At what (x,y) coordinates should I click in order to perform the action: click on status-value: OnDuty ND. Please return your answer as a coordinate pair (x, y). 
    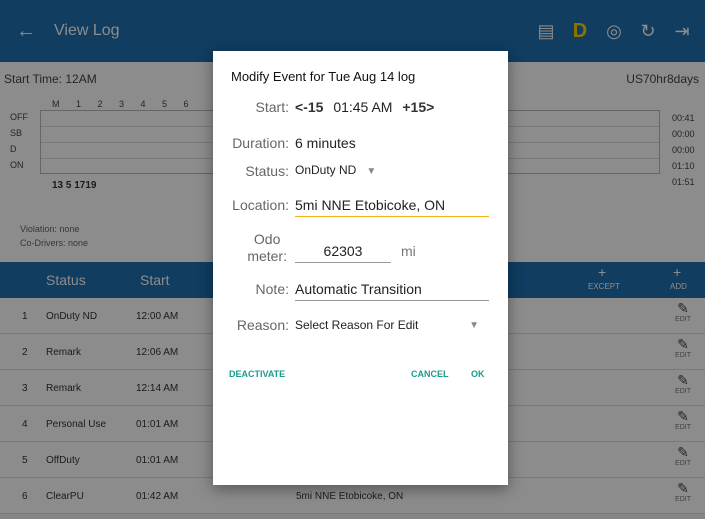
    Looking at the image, I should click on (326, 170).